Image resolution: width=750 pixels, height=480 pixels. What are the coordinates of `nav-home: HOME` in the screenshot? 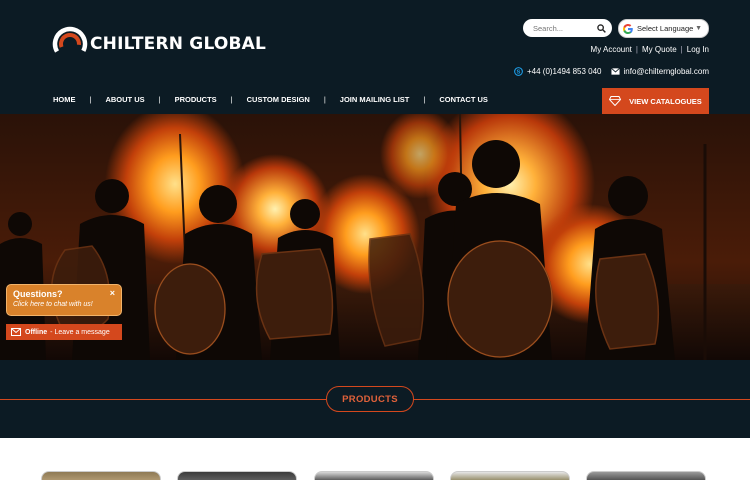 It's located at (64, 99).